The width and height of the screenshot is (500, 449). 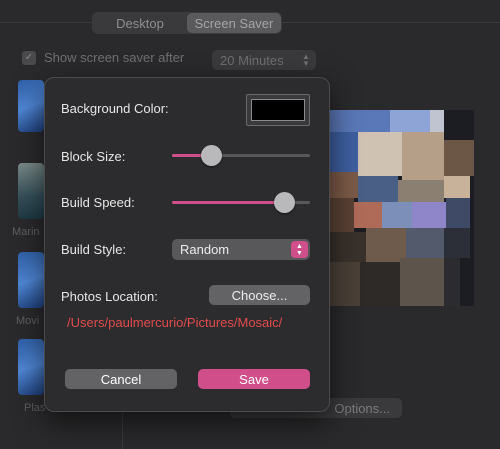 I want to click on saver-thumbnail-movie, so click(x=31, y=280).